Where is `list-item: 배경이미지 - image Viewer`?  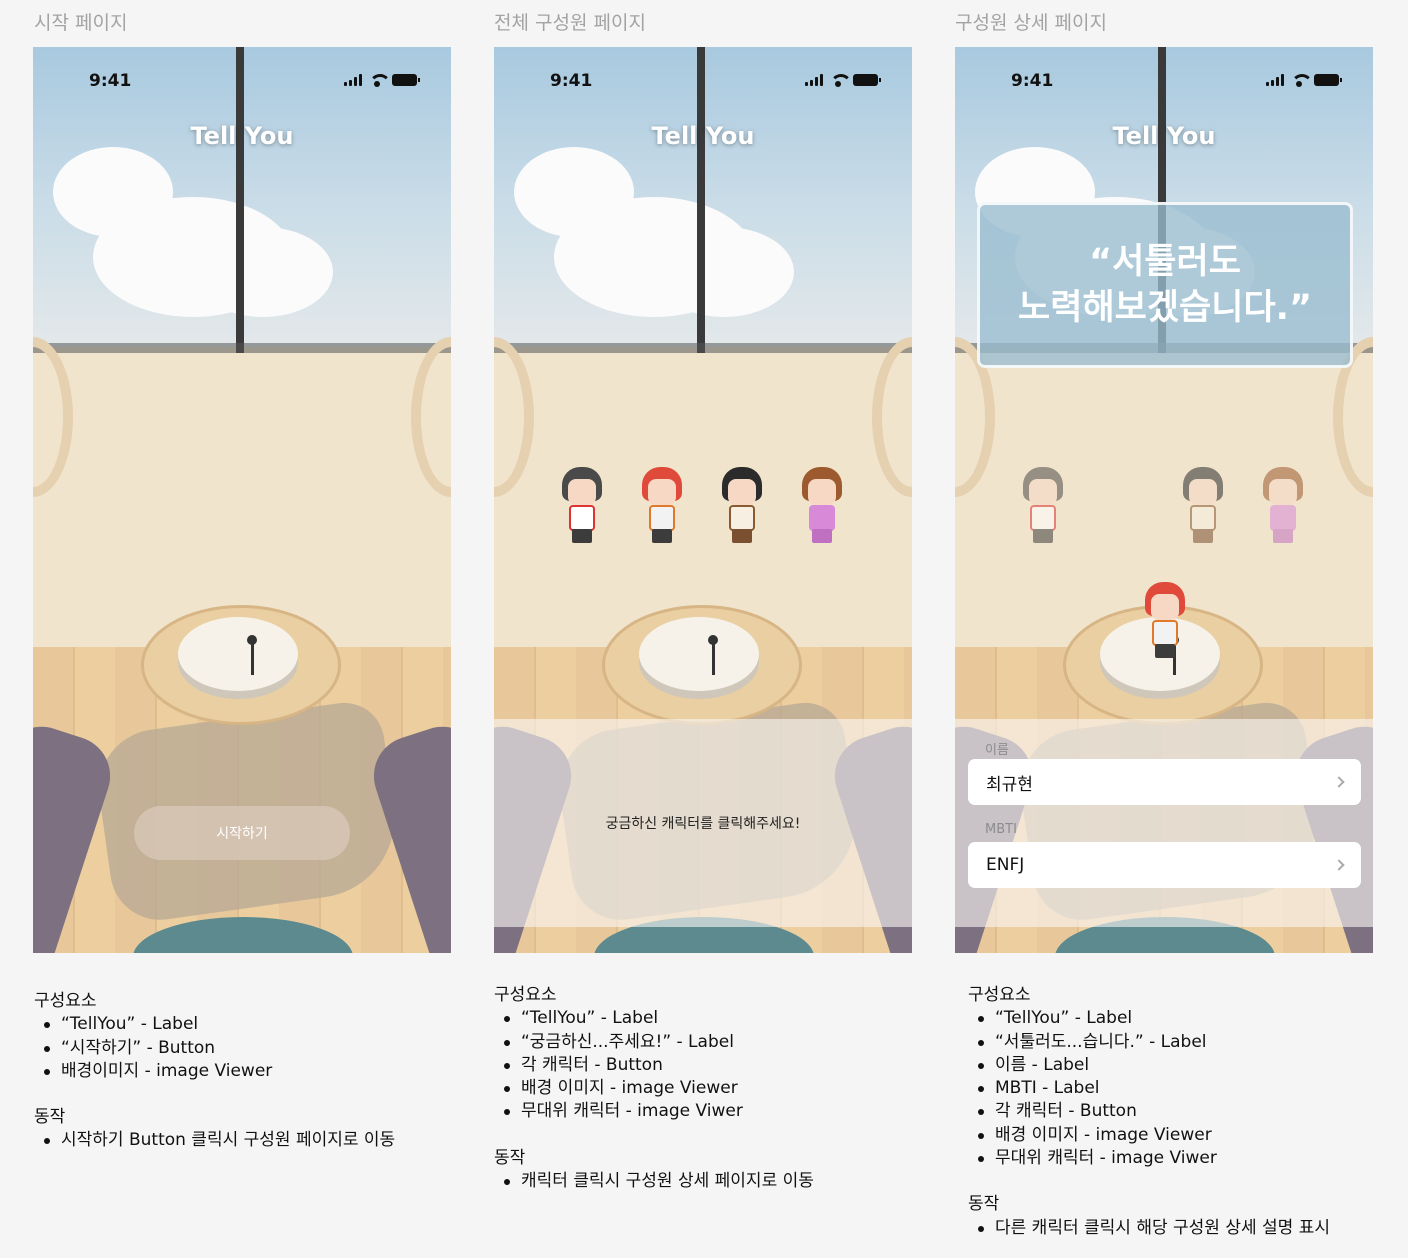 list-item: 배경이미지 - image Viewer is located at coordinates (214, 1071).